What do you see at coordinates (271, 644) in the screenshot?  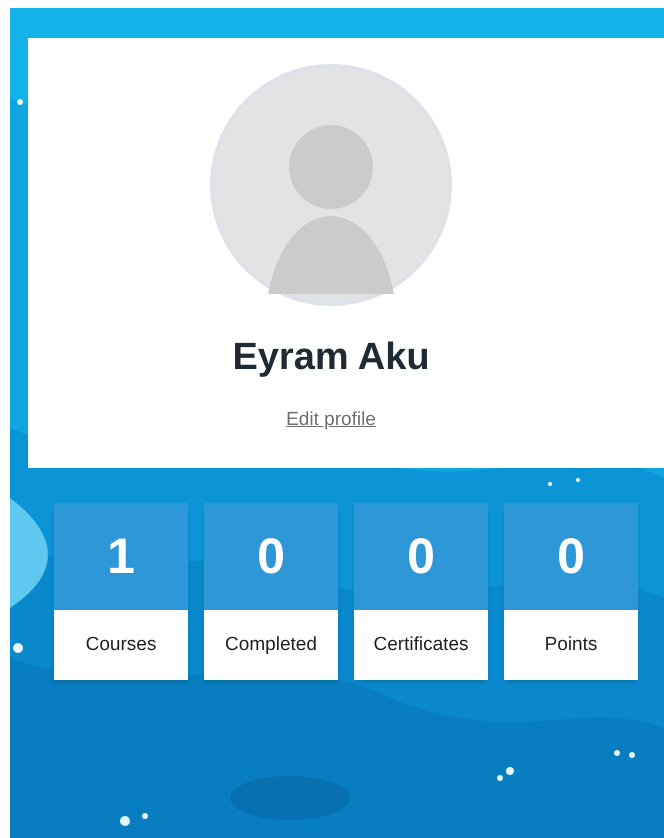 I see `stat-label: Completed` at bounding box center [271, 644].